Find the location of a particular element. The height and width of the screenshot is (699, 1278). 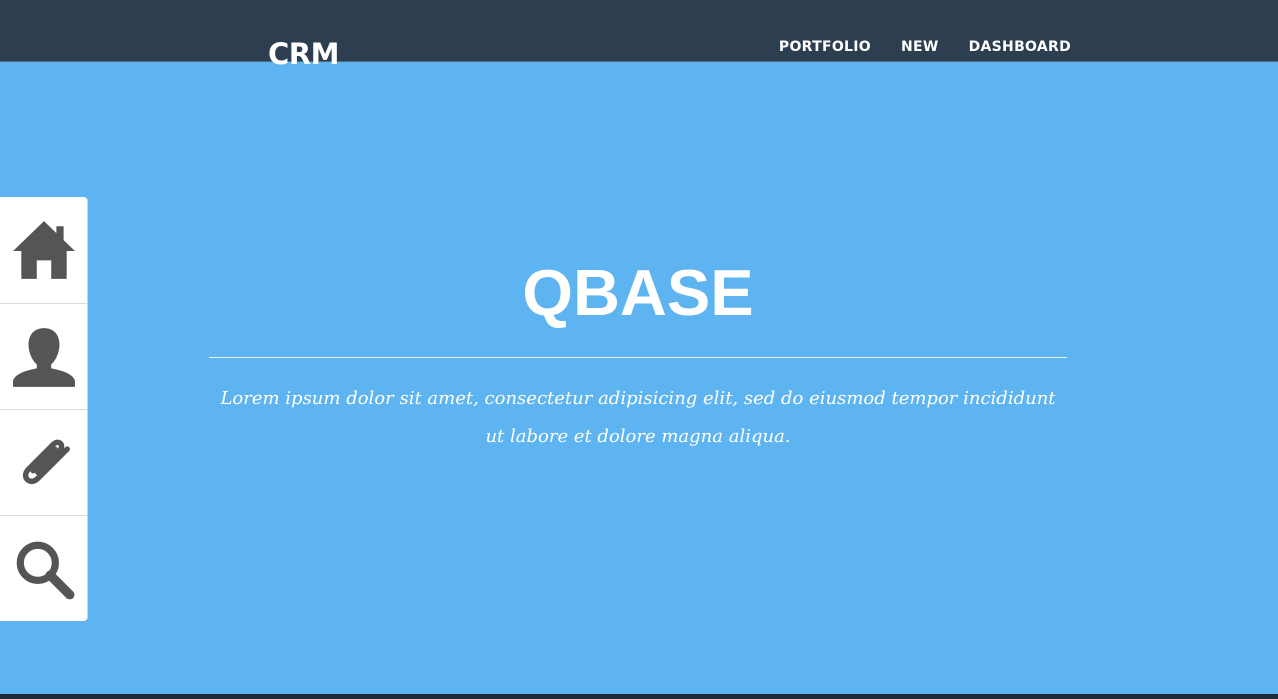

nav-link-portfolio: PORTFOLIO is located at coordinates (825, 47).